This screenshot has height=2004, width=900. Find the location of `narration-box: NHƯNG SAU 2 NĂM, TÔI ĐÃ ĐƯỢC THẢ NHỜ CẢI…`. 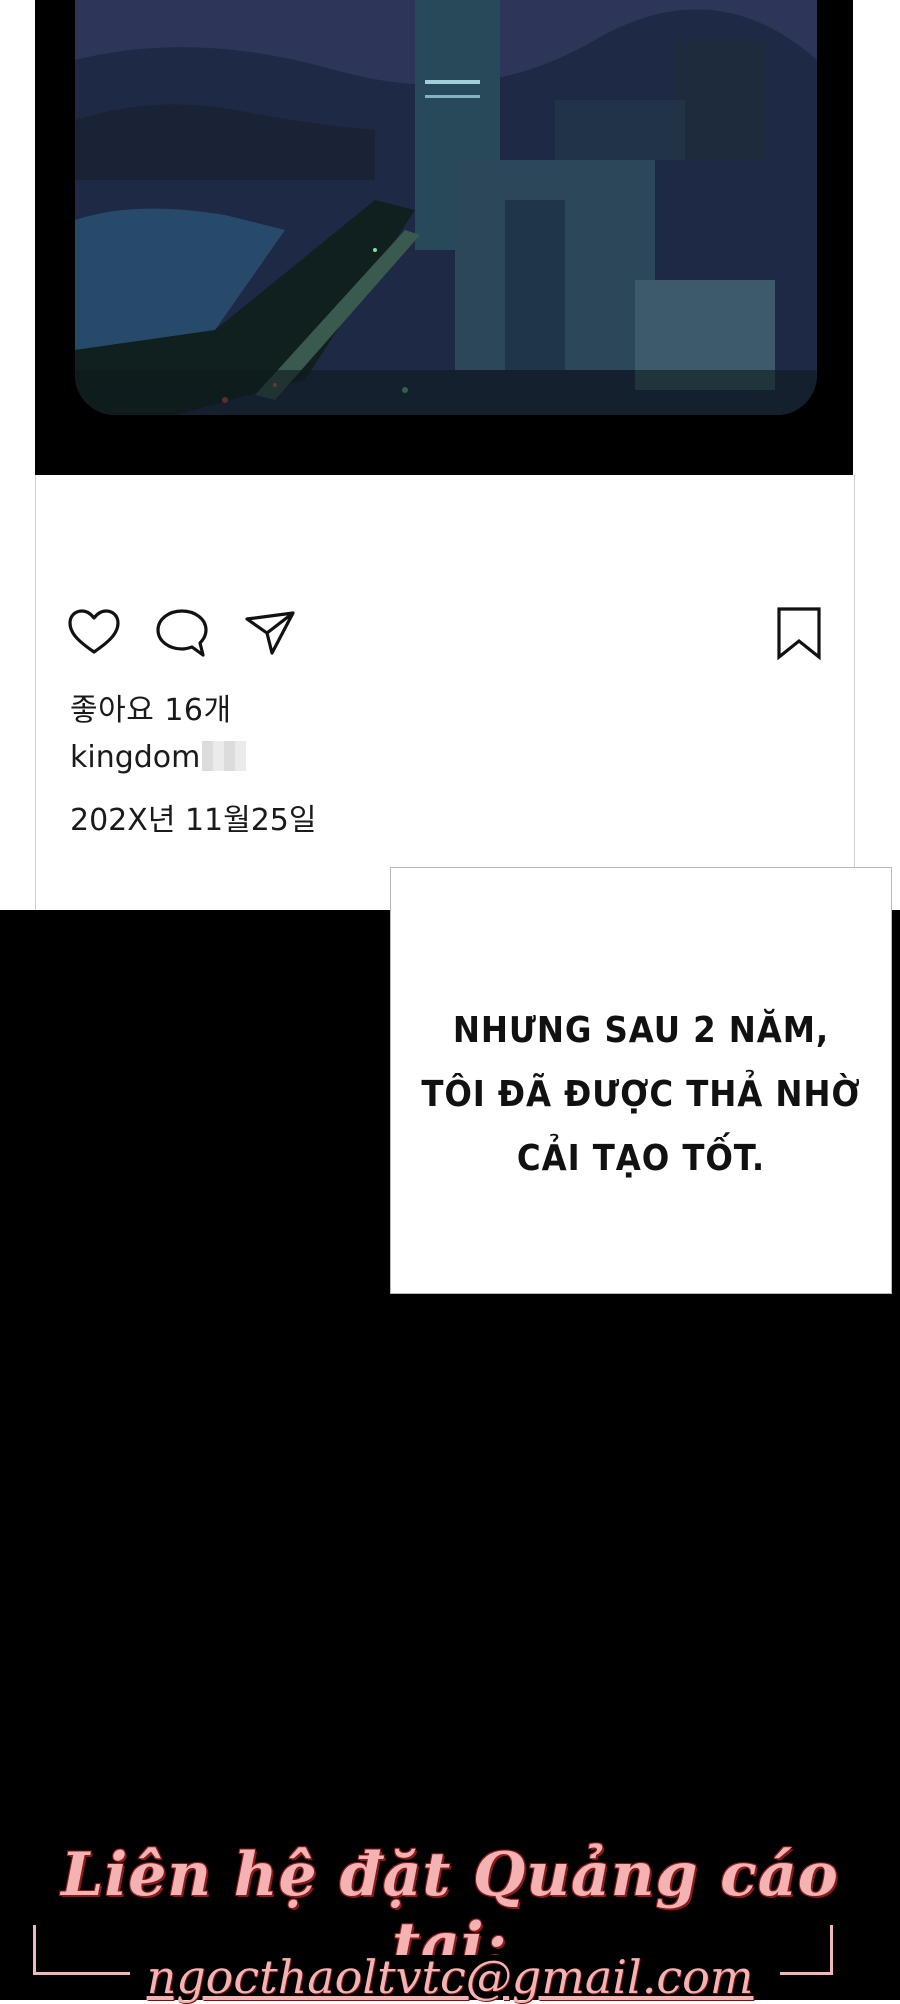

narration-box: NHƯNG SAU 2 NĂM, TÔI ĐÃ ĐƯỢC THẢ NHỜ CẢI… is located at coordinates (641, 1080).